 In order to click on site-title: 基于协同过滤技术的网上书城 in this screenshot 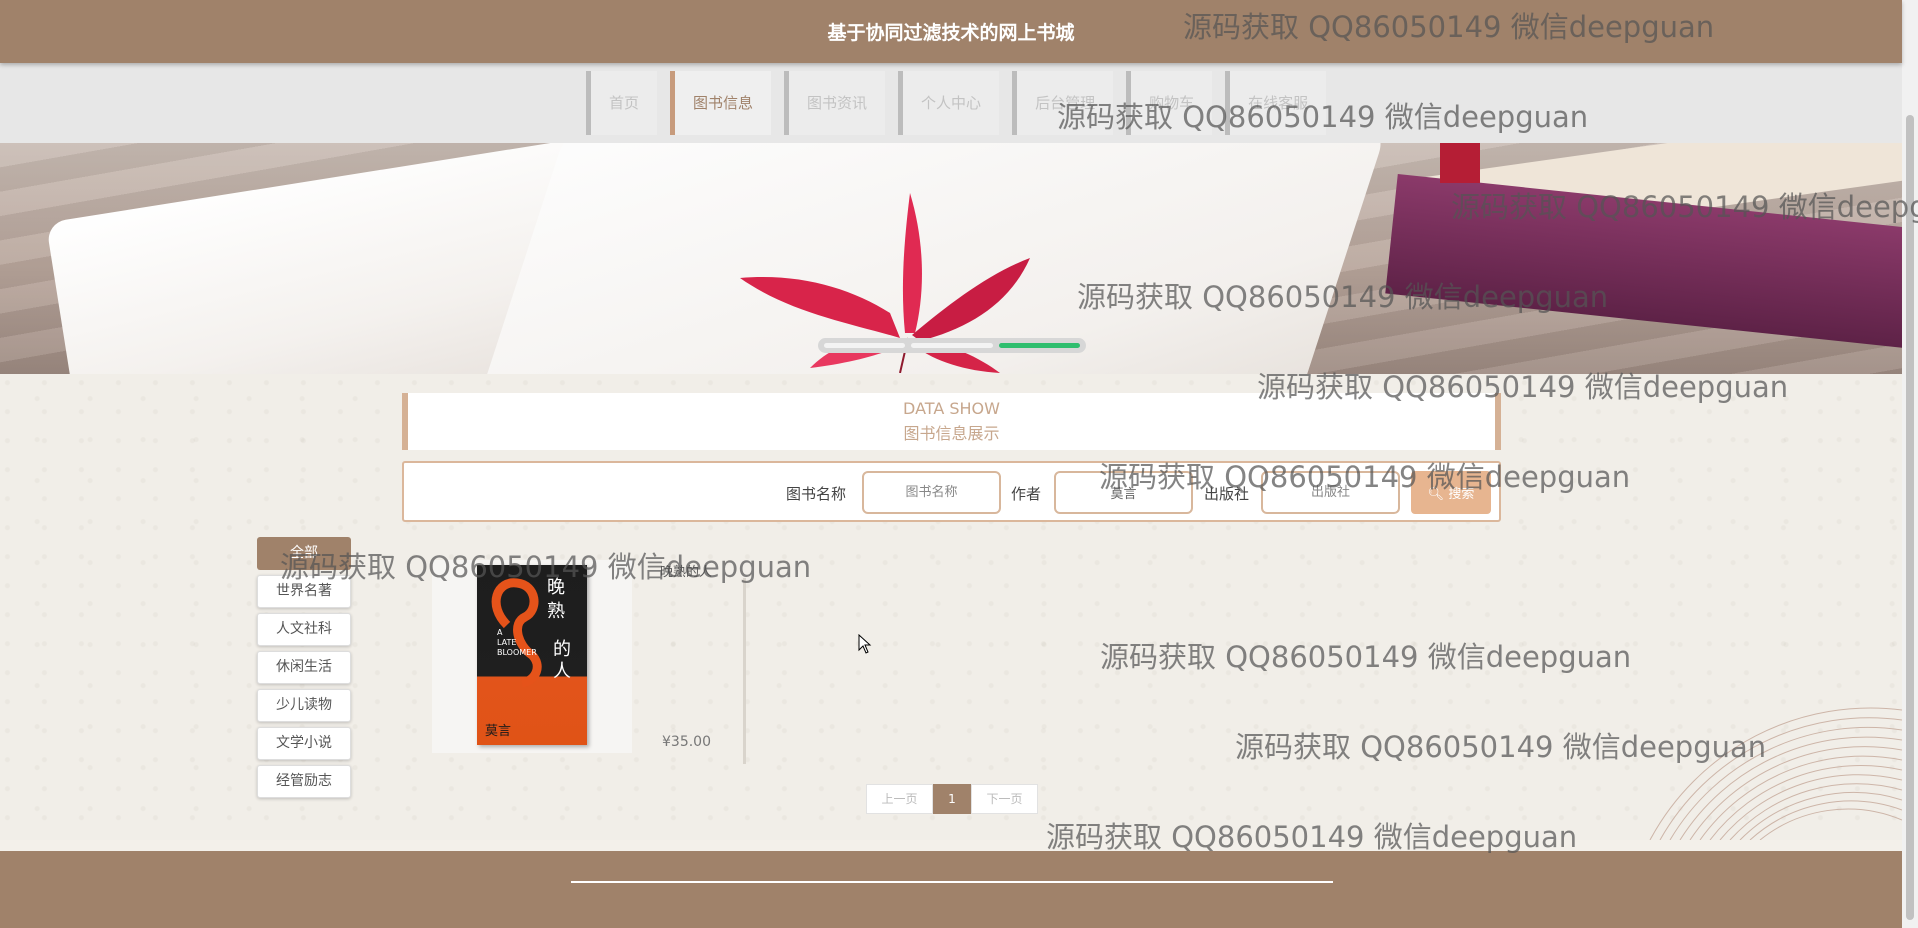, I will do `click(951, 33)`.